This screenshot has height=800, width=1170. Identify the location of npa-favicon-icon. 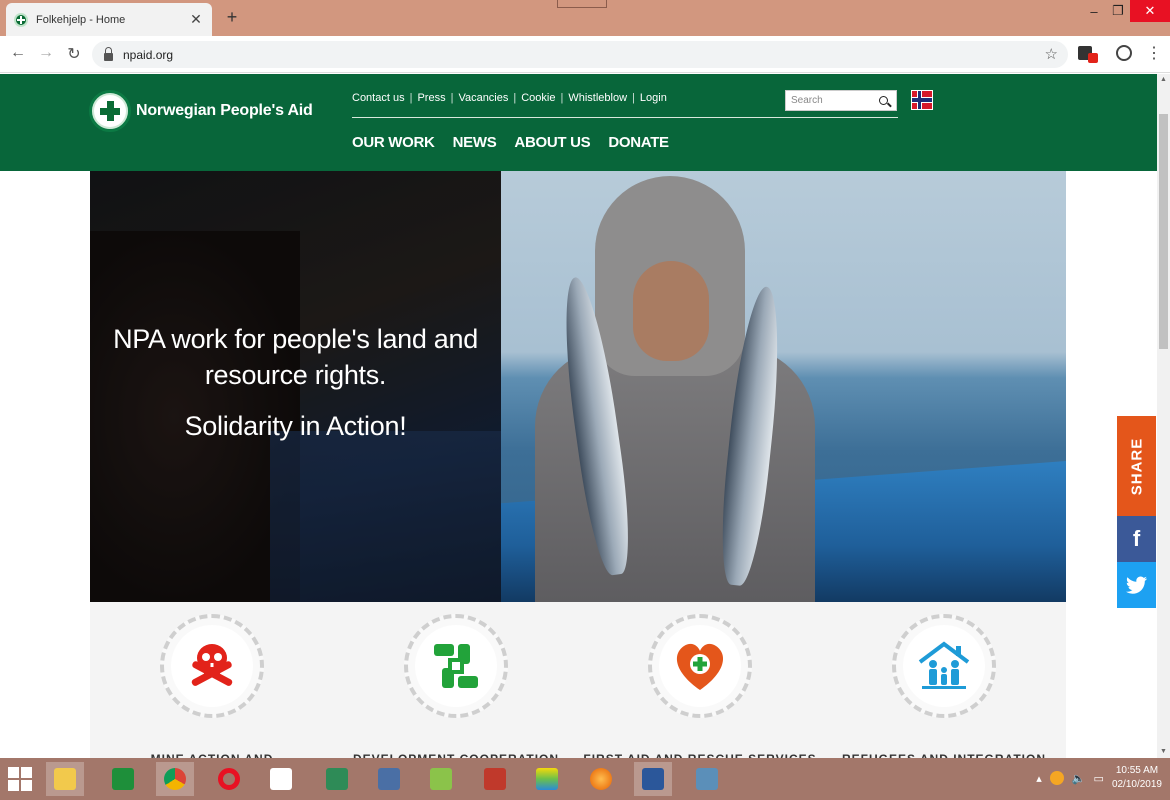
(21, 19).